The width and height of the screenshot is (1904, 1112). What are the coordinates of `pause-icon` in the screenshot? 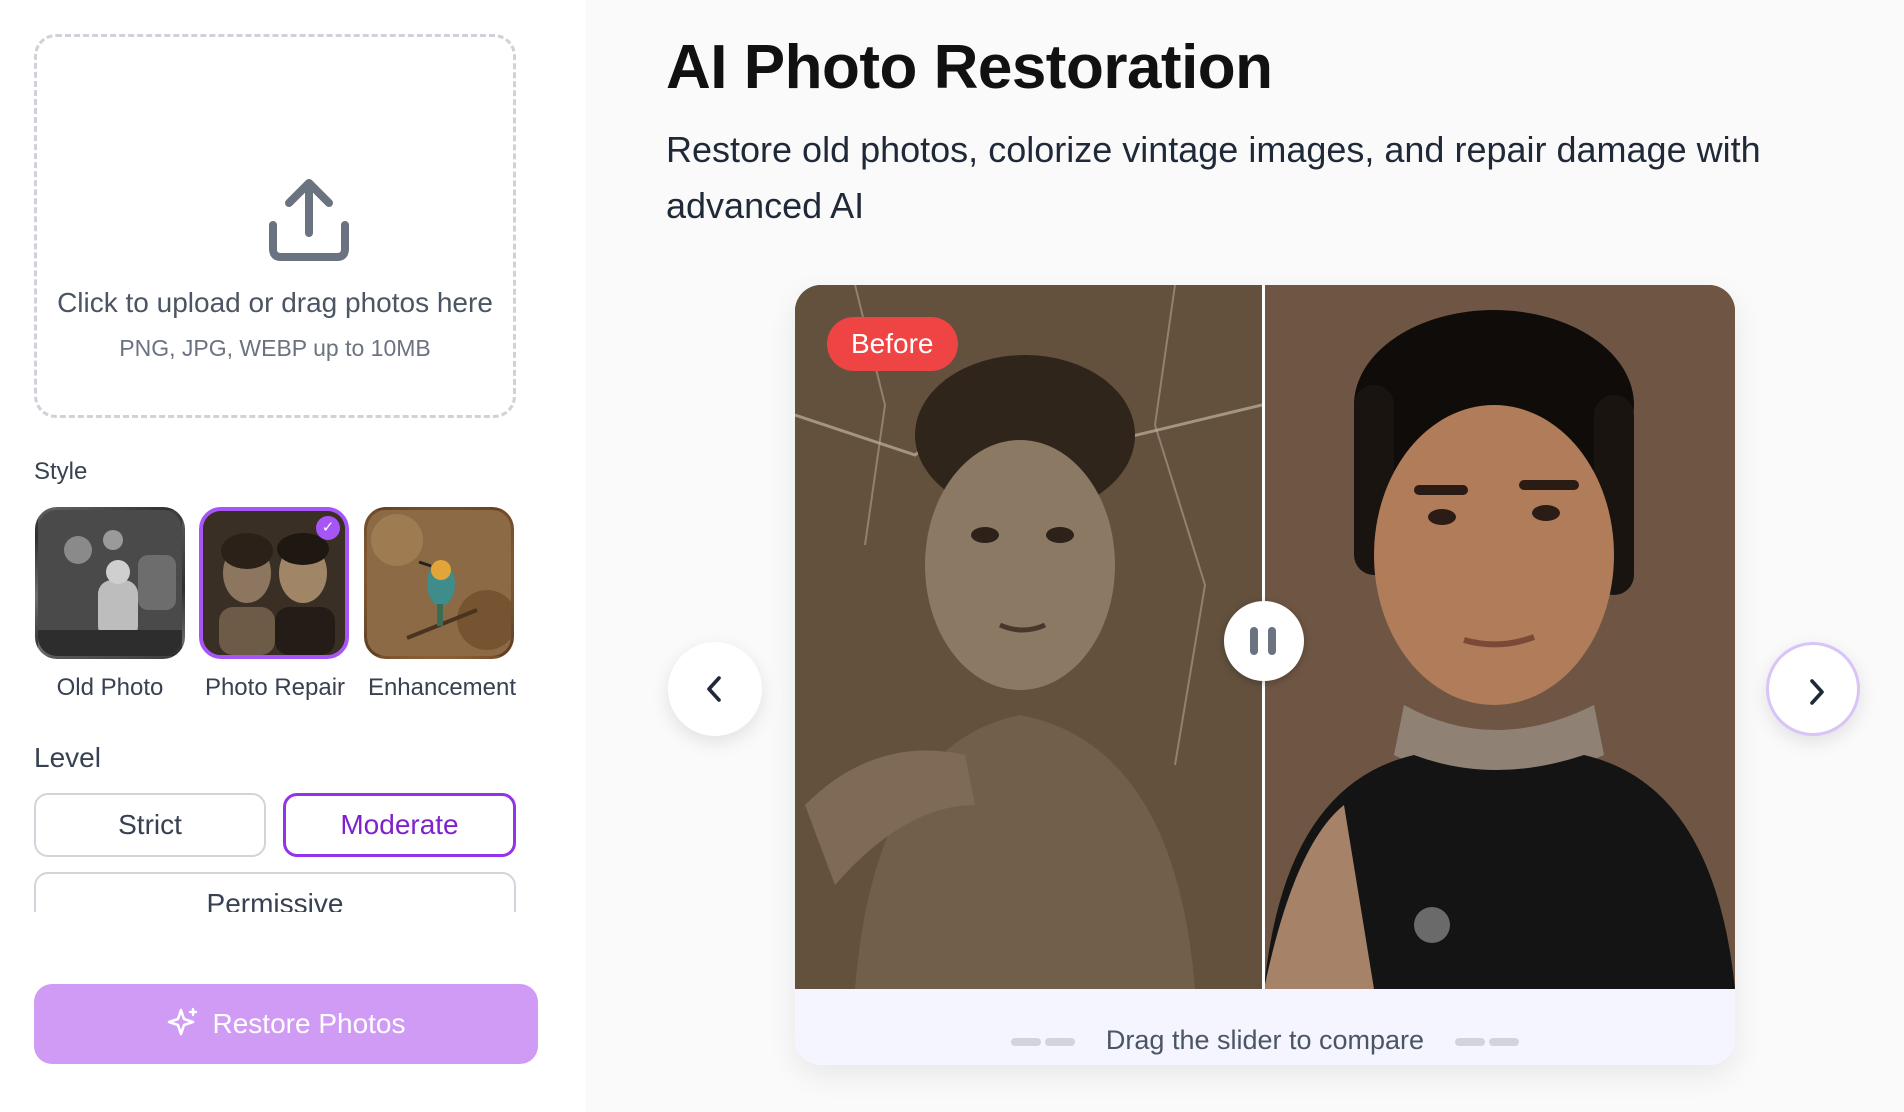 It's located at (1254, 641).